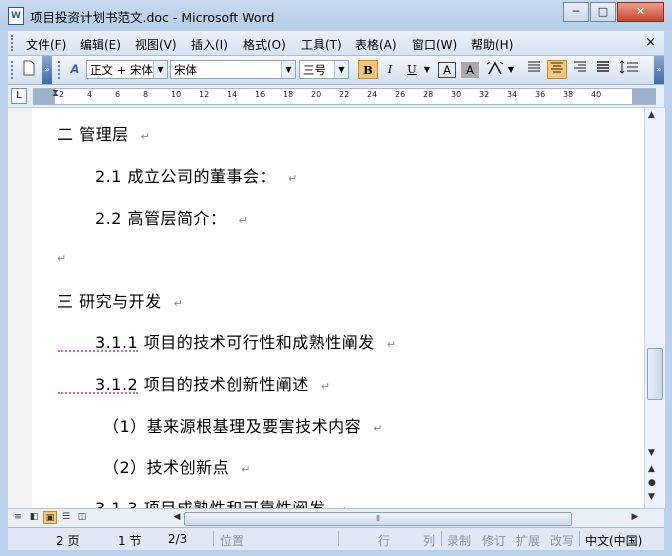  What do you see at coordinates (494, 540) in the screenshot?
I see `status-trk: 修订` at bounding box center [494, 540].